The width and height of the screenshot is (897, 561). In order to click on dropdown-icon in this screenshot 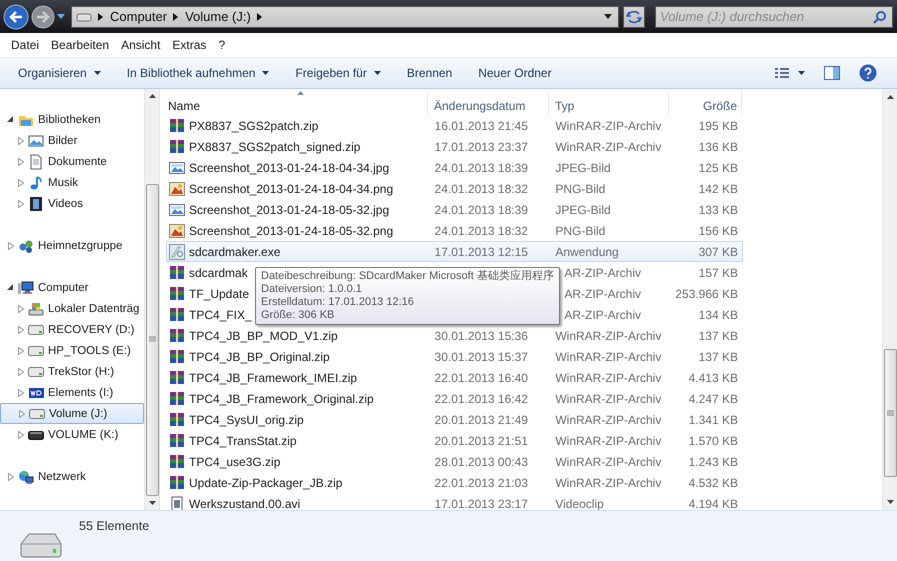, I will do `click(608, 16)`.